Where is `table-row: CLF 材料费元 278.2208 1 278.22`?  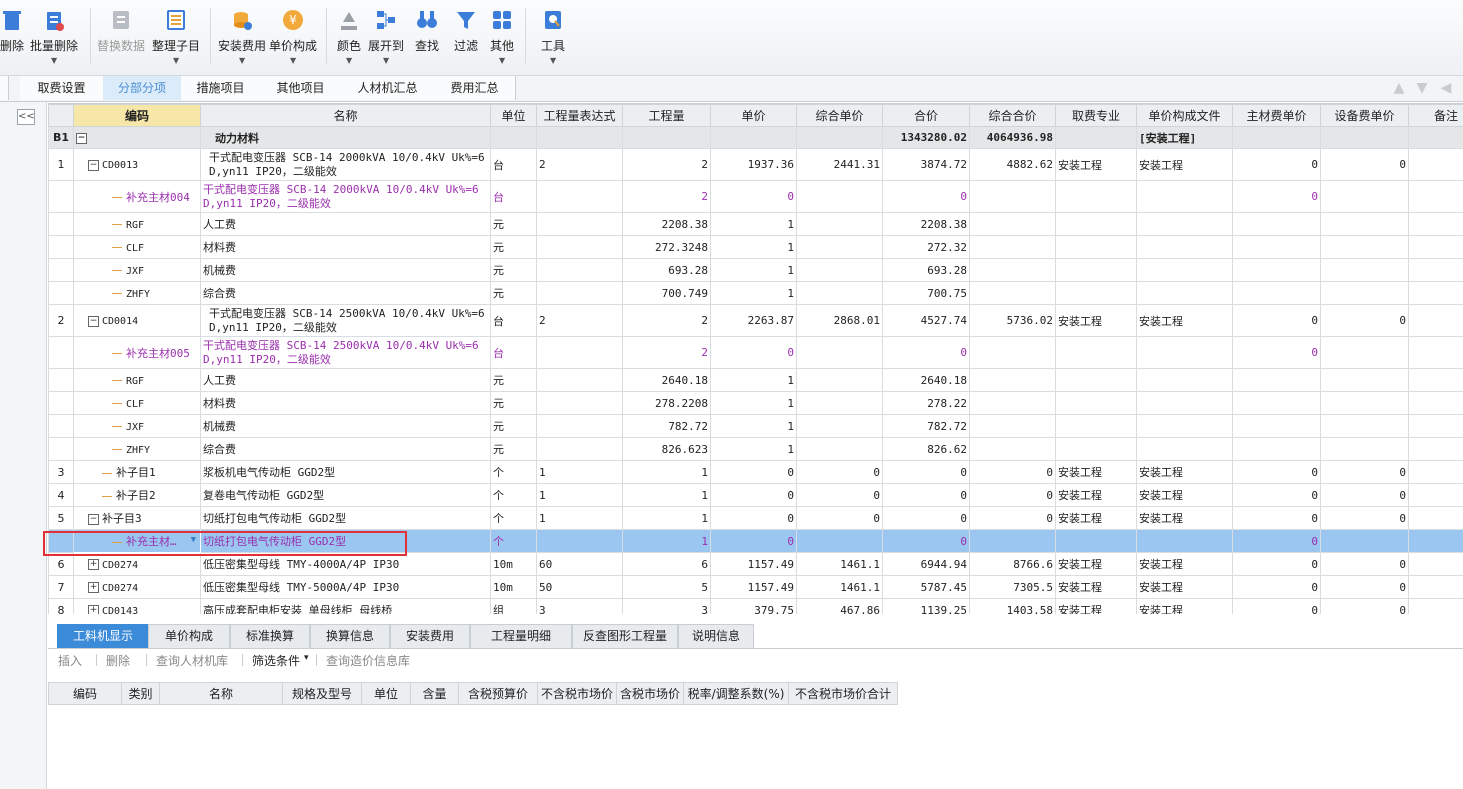 table-row: CLF 材料费元 278.2208 1 278.22 is located at coordinates (755, 403).